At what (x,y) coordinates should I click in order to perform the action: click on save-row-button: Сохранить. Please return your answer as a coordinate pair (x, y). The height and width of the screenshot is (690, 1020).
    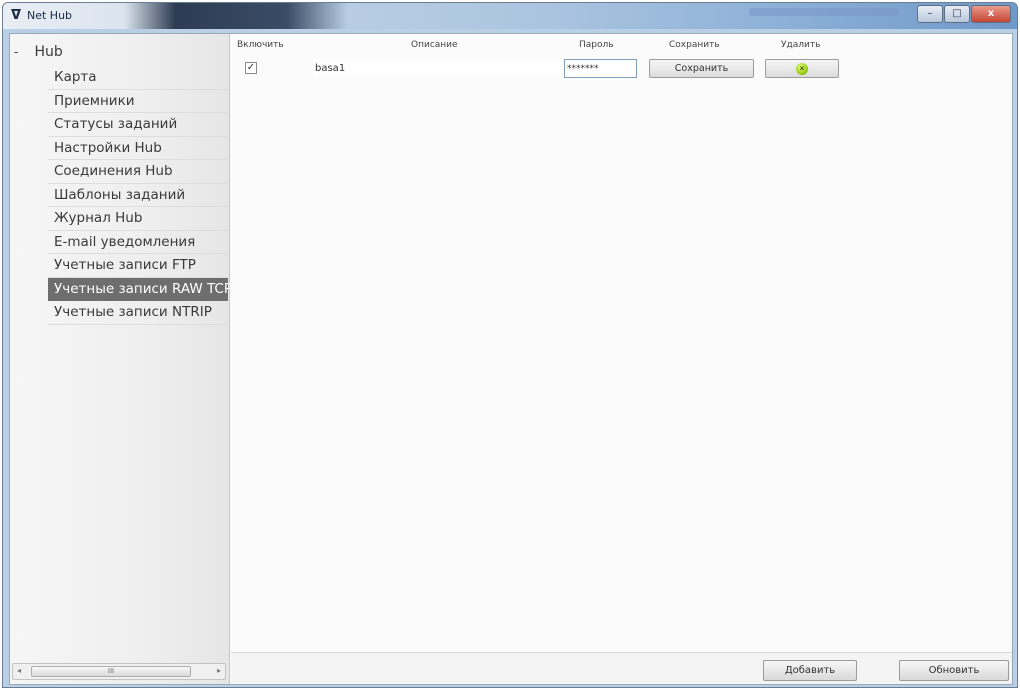
    Looking at the image, I should click on (701, 68).